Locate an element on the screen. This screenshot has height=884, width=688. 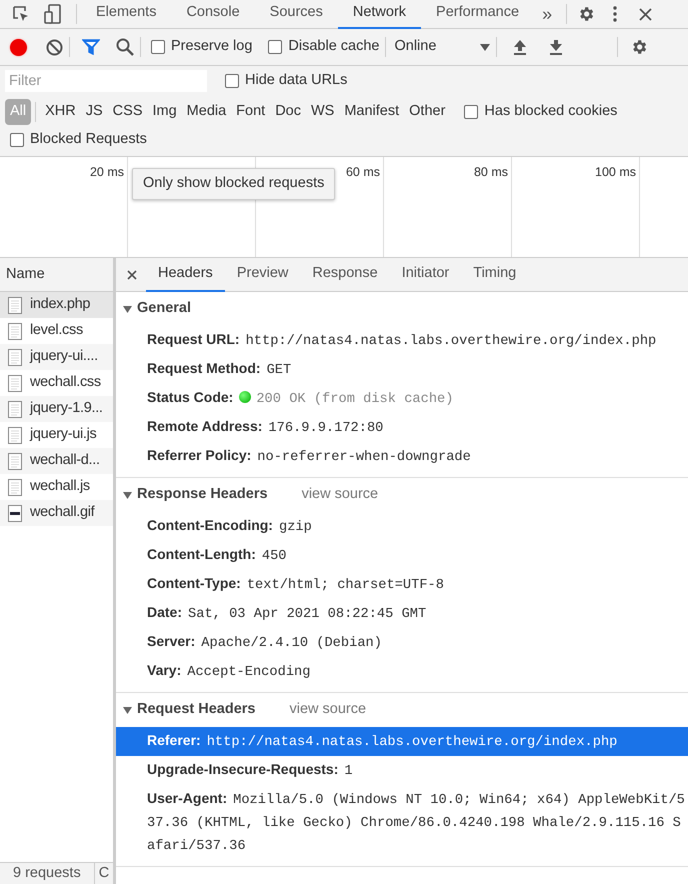
more-options-icon is located at coordinates (615, 14).